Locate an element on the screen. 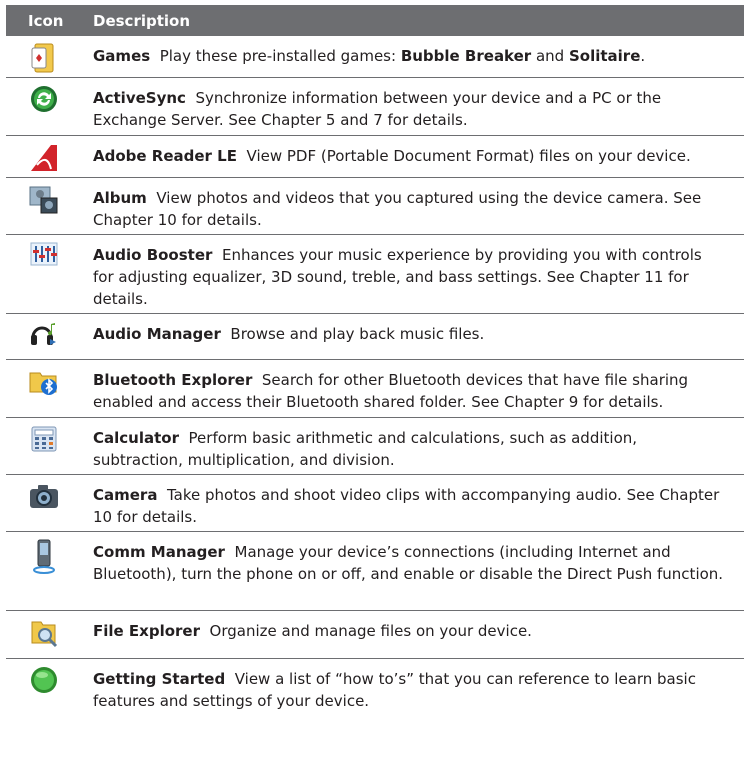 Image resolution: width=744 pixels, height=772 pixels. bluetooth-explorer-icon is located at coordinates (43, 388).